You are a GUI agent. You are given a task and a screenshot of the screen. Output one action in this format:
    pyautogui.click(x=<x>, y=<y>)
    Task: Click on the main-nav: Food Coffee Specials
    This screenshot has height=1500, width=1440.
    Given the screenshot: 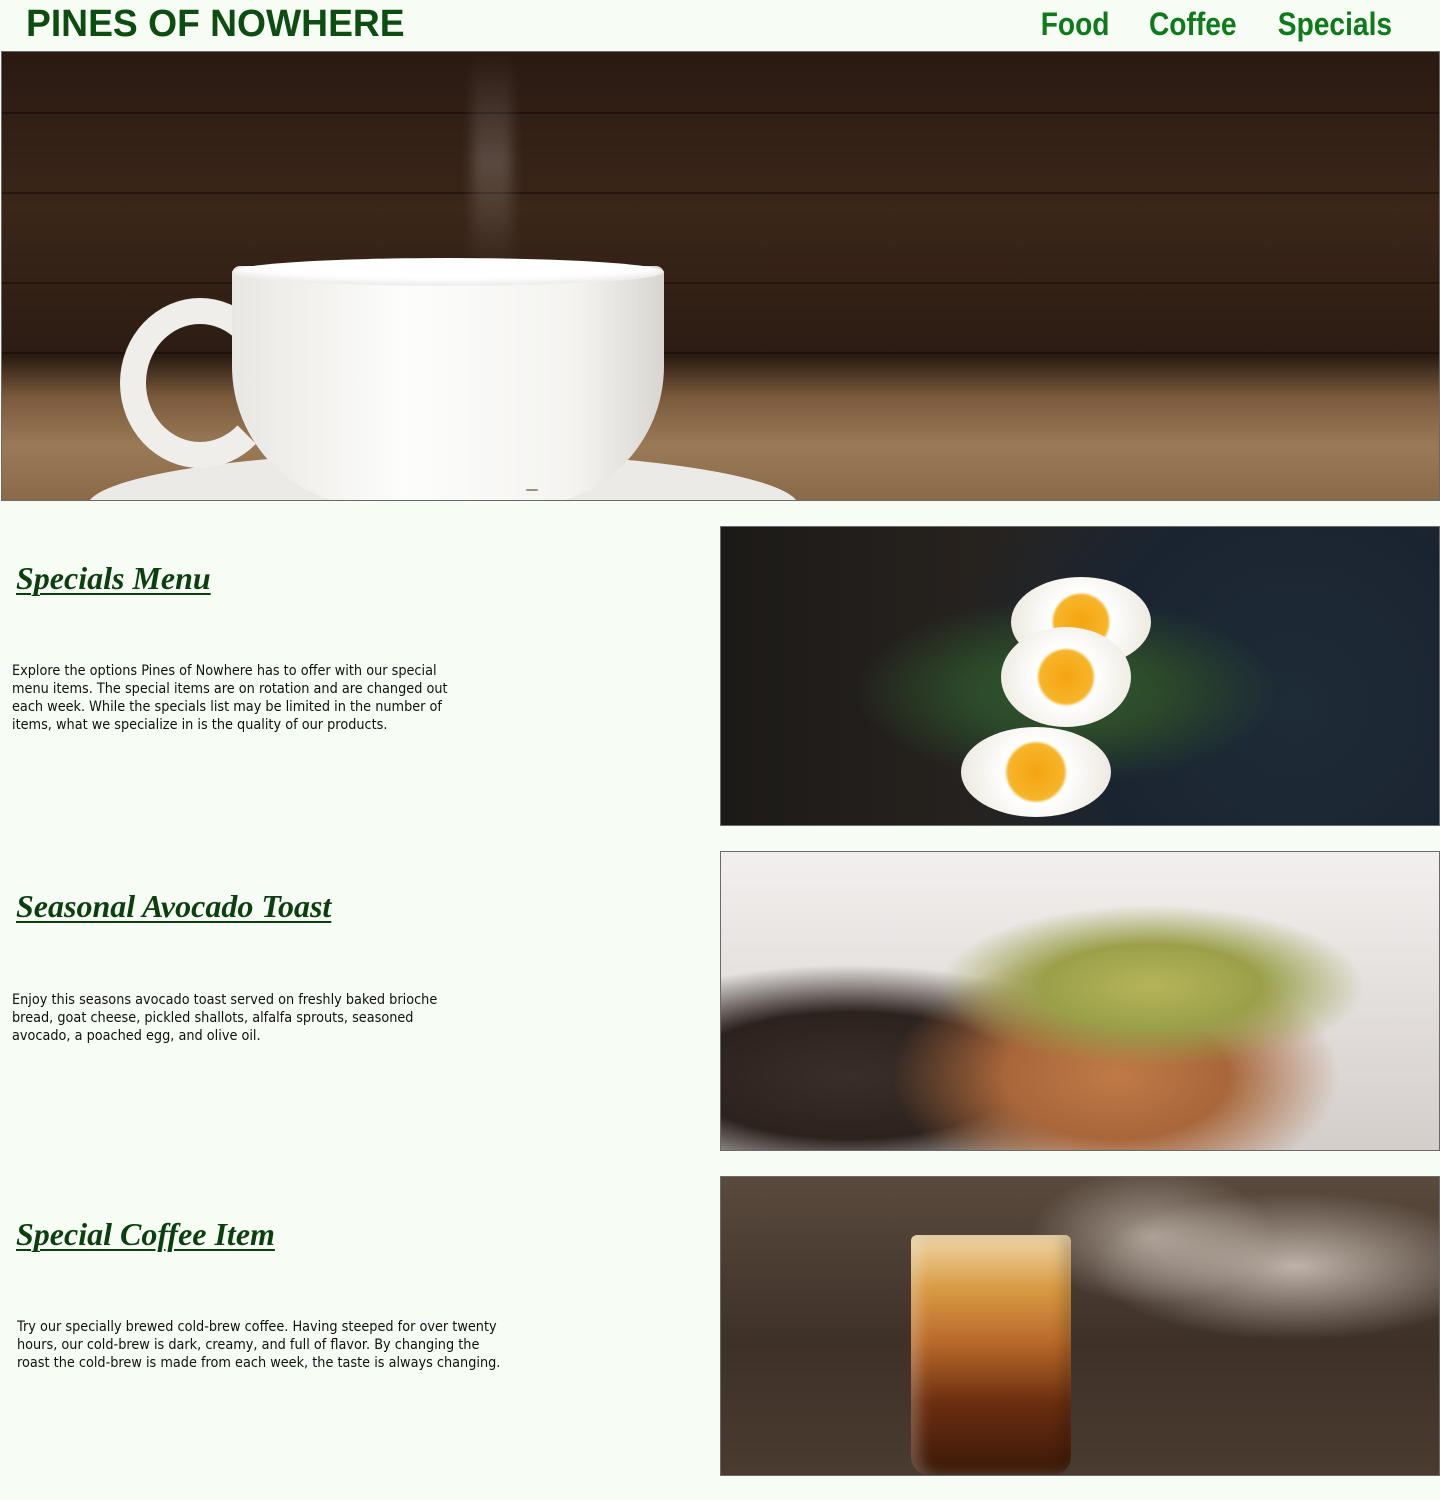 What is the action you would take?
    pyautogui.click(x=1218, y=24)
    